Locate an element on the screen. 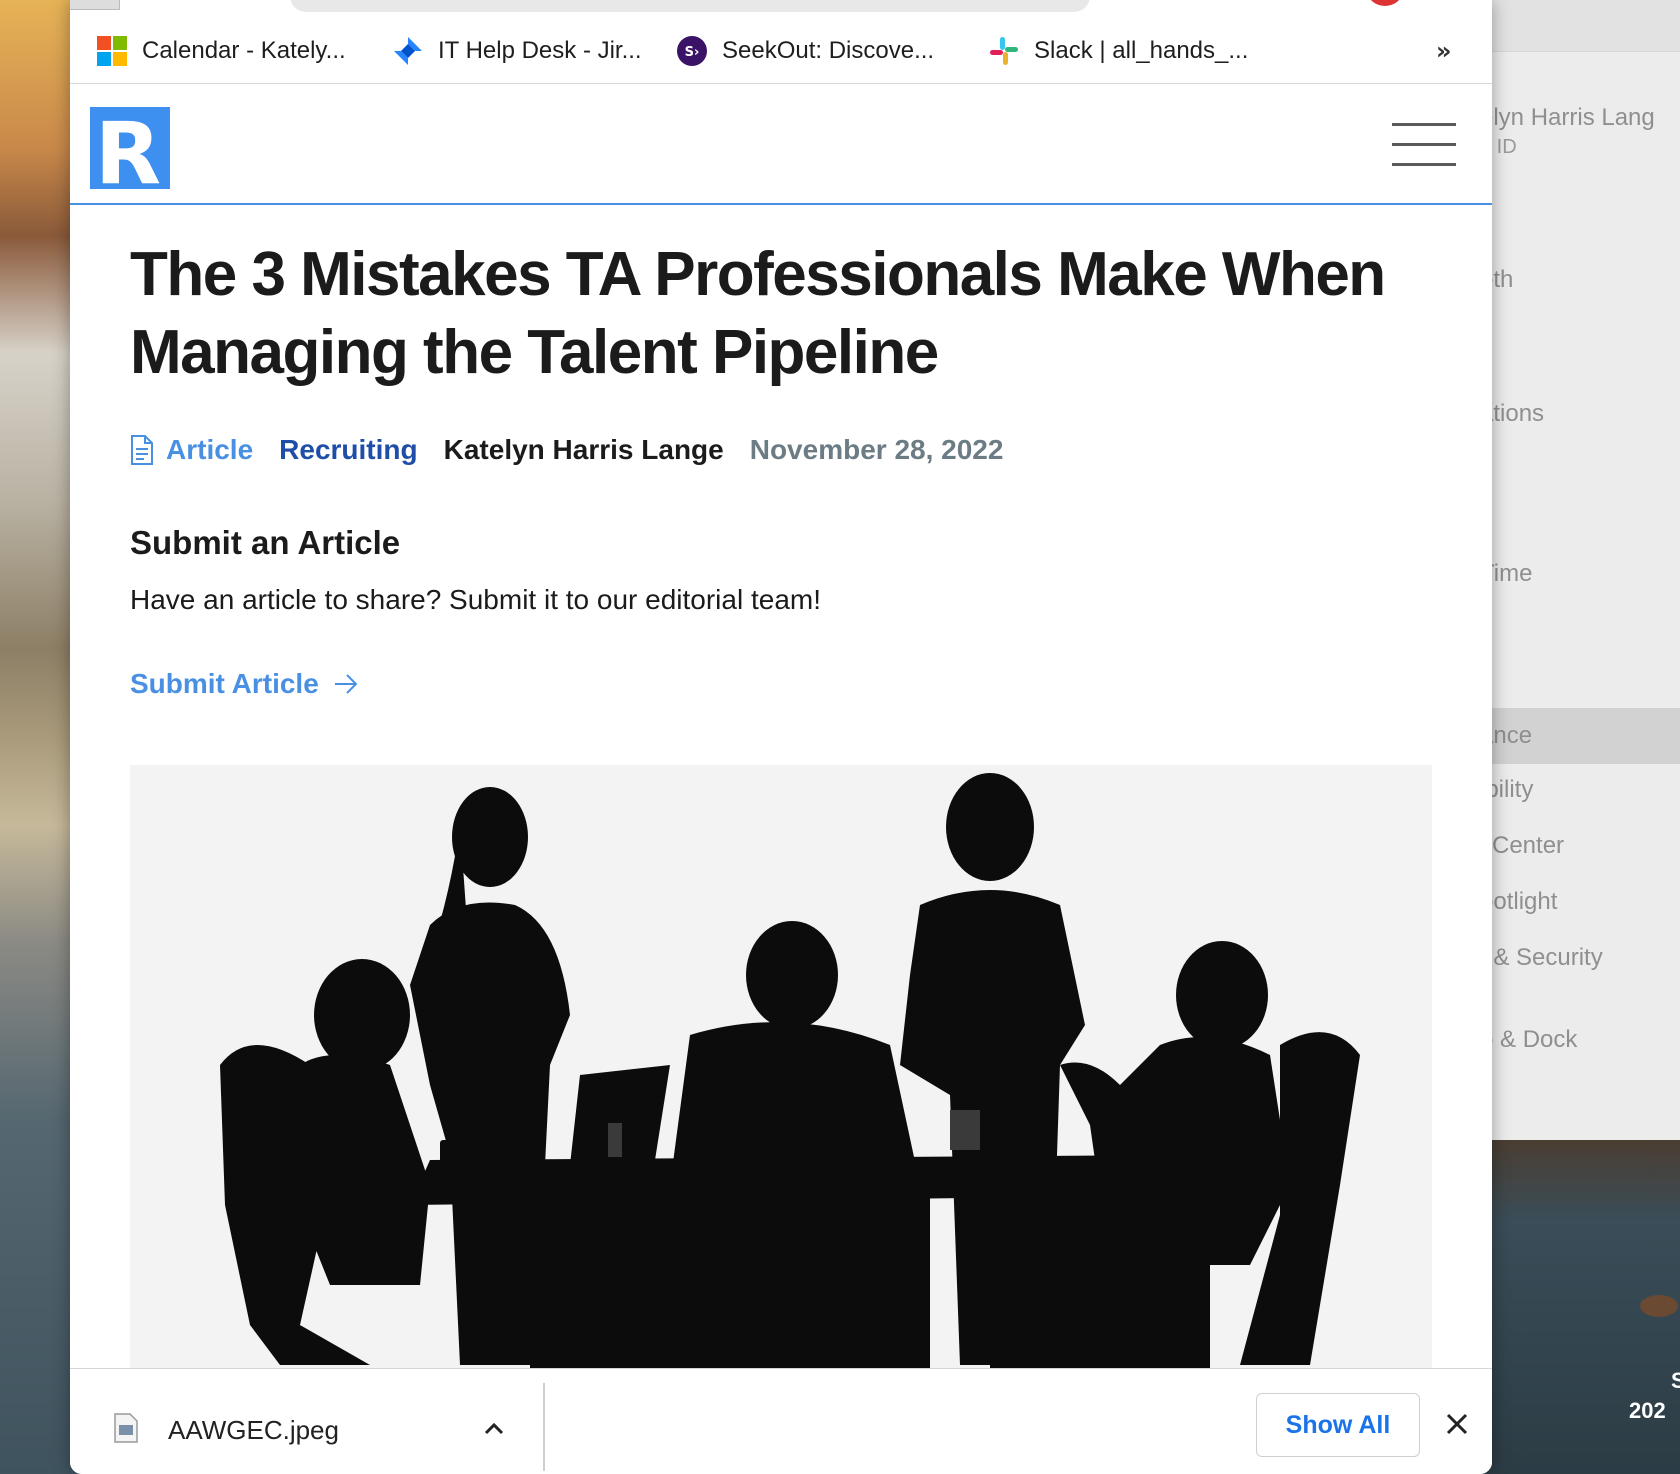 The image size is (1680, 1474). desktop-wallpaper-left is located at coordinates (40, 737).